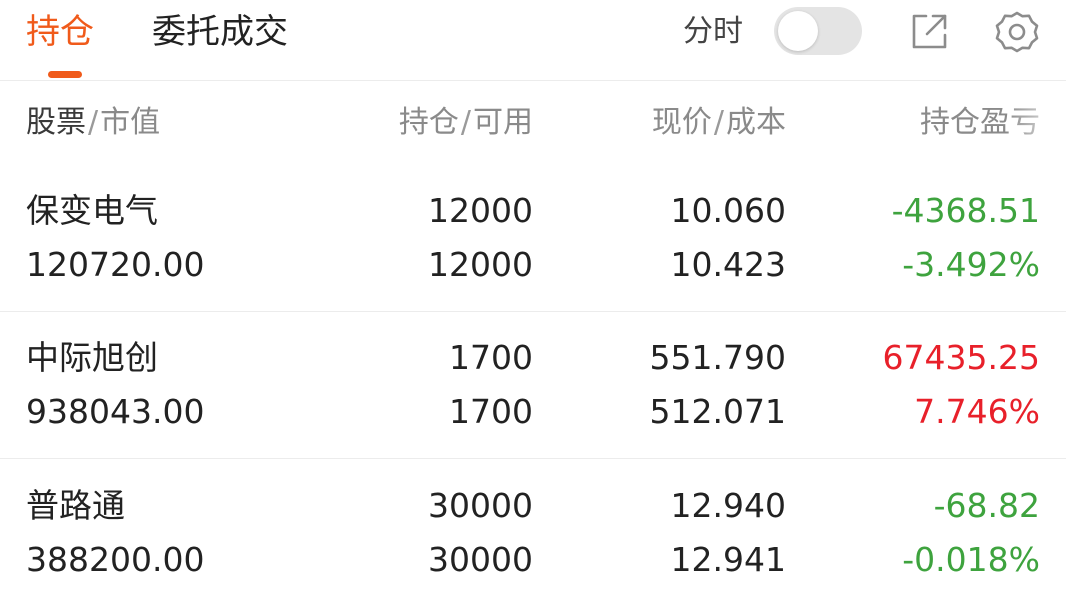 The width and height of the screenshot is (1066, 600). Describe the element at coordinates (713, 31) in the screenshot. I see `timeshare-label: 分时` at that location.